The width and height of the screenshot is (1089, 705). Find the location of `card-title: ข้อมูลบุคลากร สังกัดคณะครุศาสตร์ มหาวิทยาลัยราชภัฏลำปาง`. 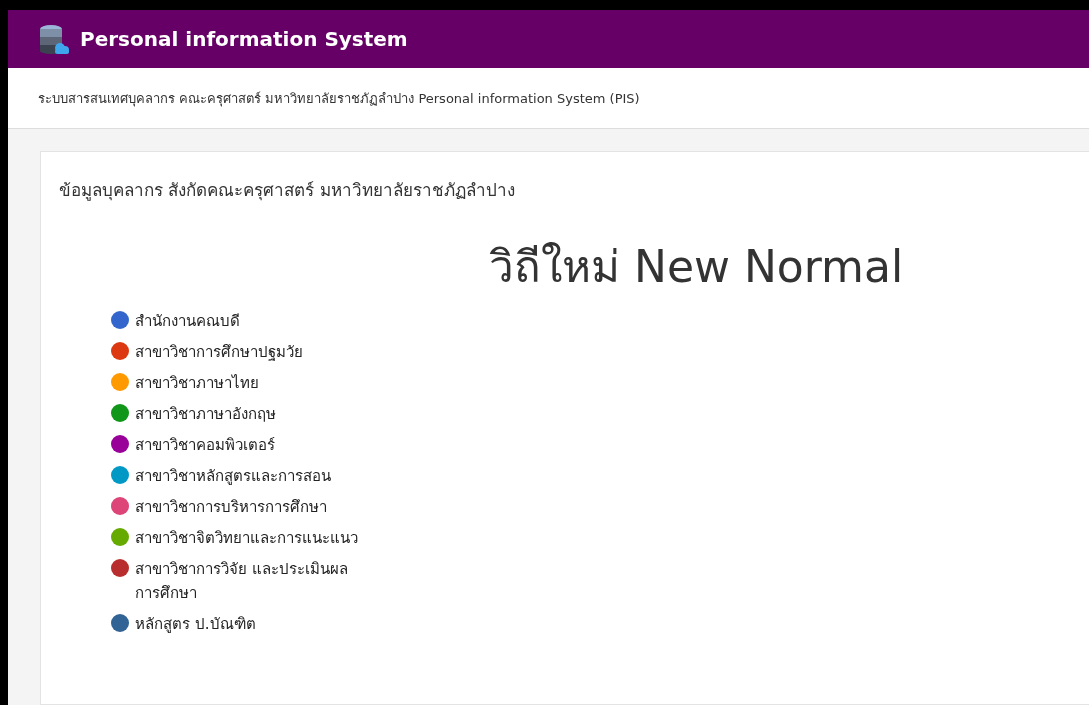

card-title: ข้อมูลบุคลากร สังกัดคณะครุศาสตร์ มหาวิทยาลัยราชภัฏลำปาง is located at coordinates (287, 191).